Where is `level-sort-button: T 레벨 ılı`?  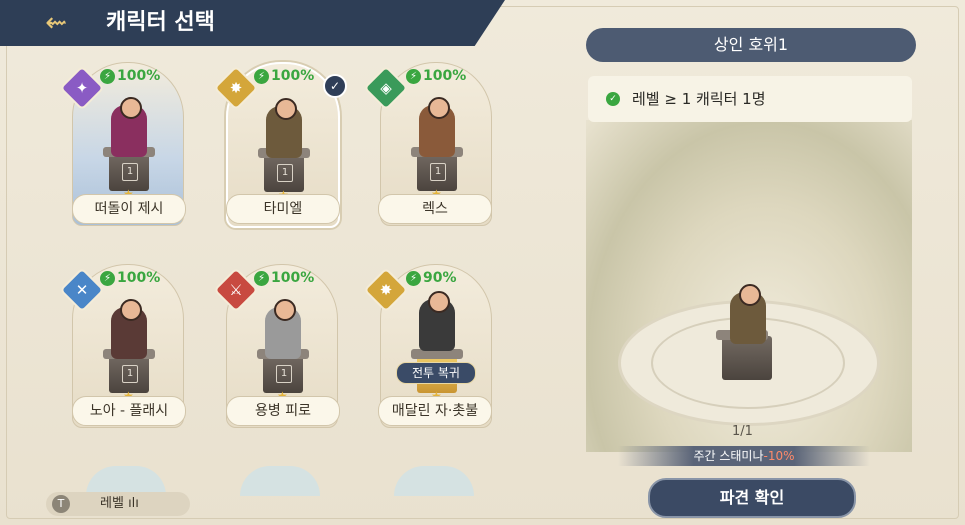 level-sort-button: T 레벨 ılı is located at coordinates (118, 504).